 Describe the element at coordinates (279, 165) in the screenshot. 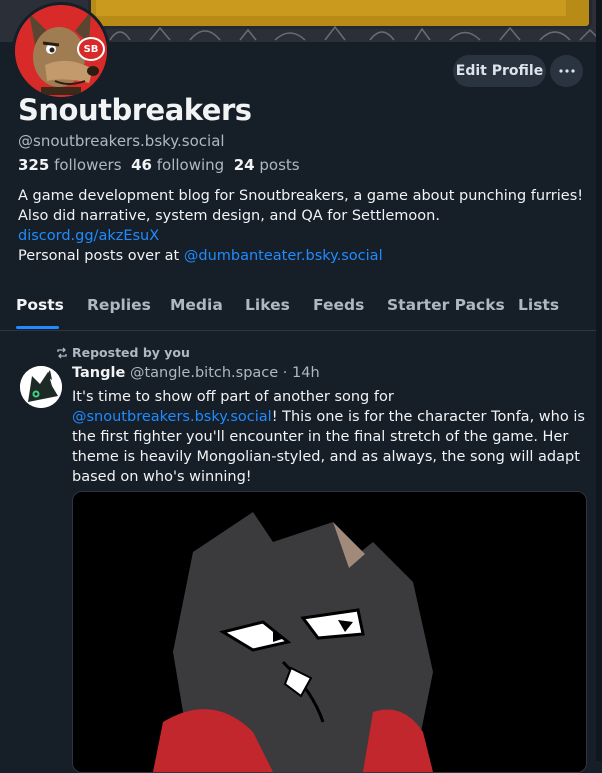

I see `posts-label: posts` at that location.